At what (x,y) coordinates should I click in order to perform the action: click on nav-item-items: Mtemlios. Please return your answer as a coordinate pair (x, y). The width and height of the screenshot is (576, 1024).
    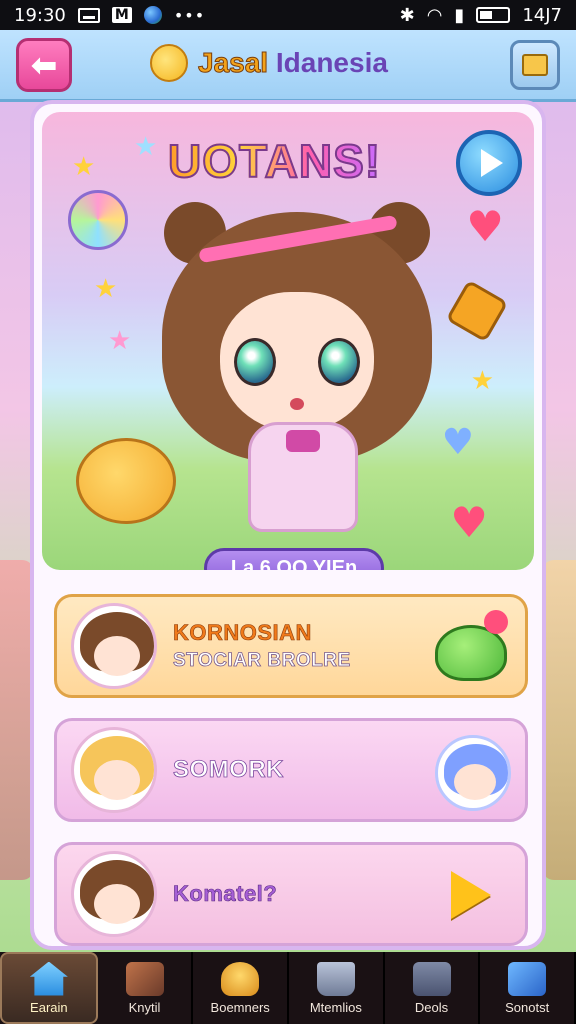
    Looking at the image, I should click on (337, 988).